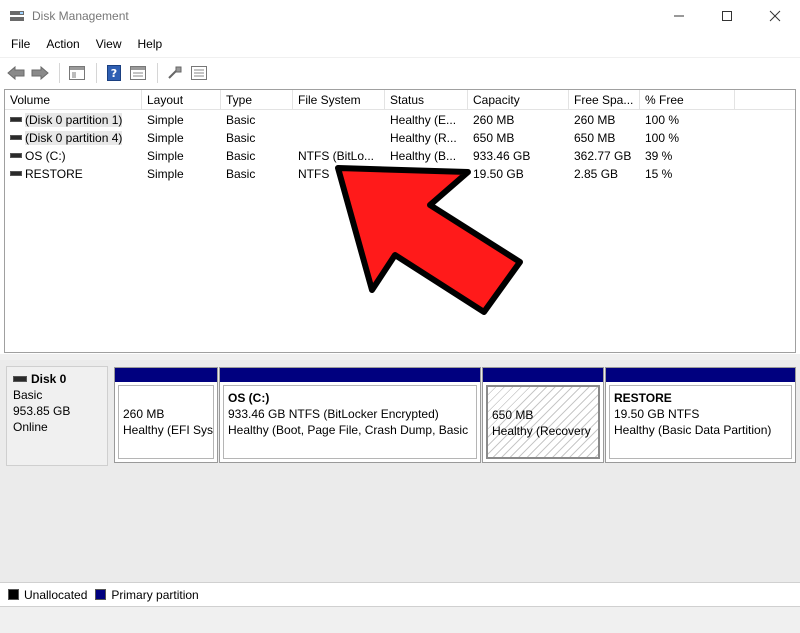 This screenshot has width=800, height=633. What do you see at coordinates (541, 431) in the screenshot?
I see `partition-status: Healthy (Recovery` at bounding box center [541, 431].